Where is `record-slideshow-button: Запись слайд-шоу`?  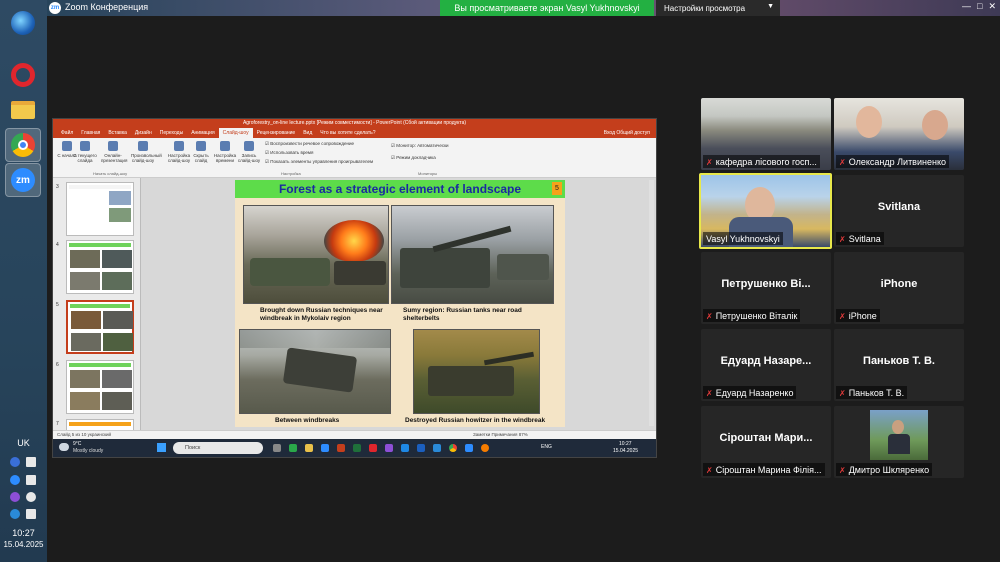
record-slideshow-button: Запись слайд-шоу is located at coordinates (249, 152).